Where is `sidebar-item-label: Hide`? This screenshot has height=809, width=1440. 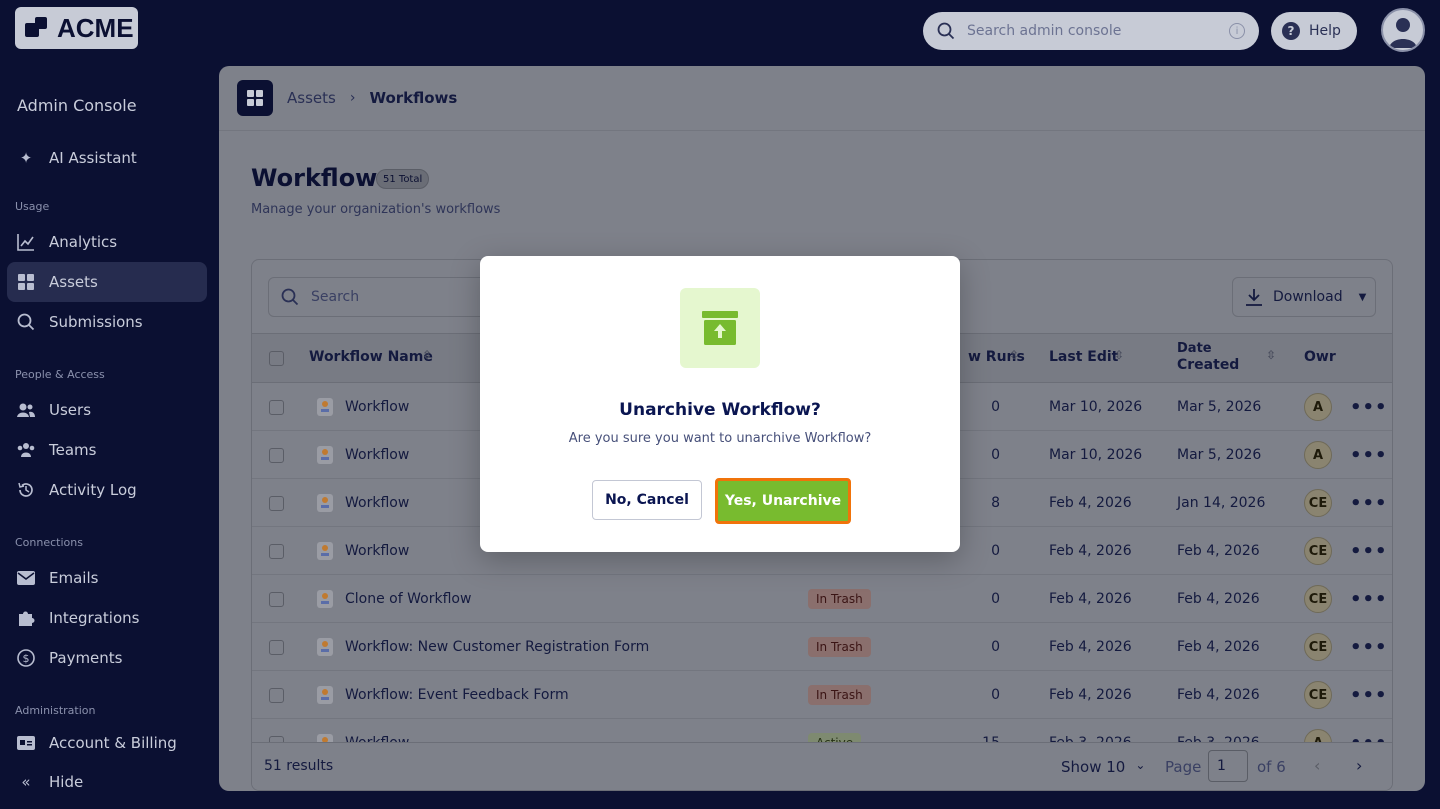 sidebar-item-label: Hide is located at coordinates (66, 782).